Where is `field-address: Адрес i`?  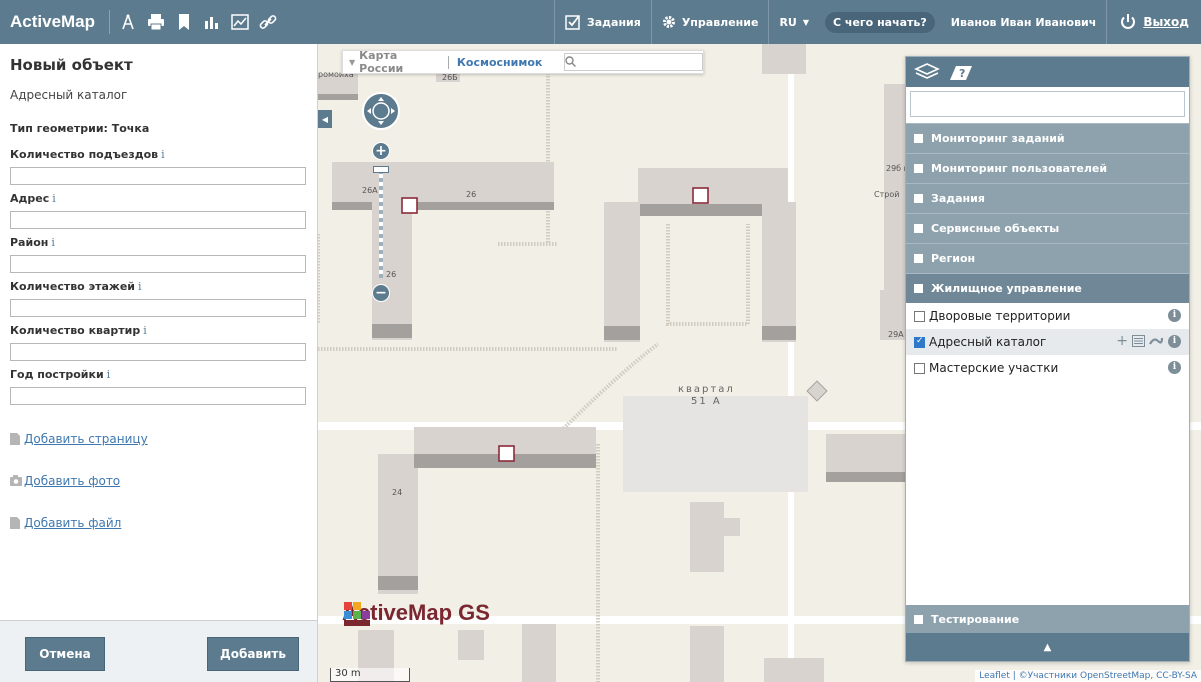 field-address: Адрес i is located at coordinates (158, 210).